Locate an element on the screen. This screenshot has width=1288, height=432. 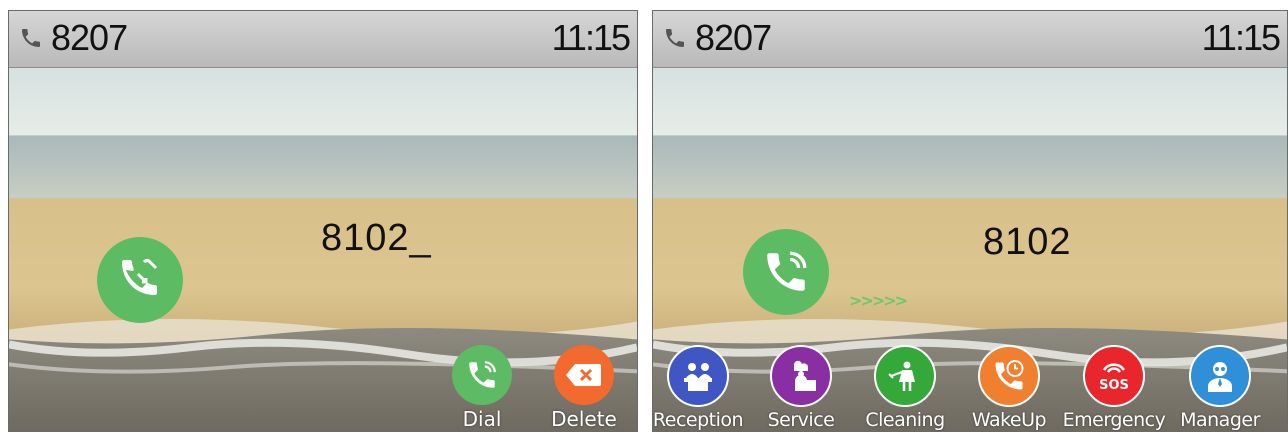
service-label: Service is located at coordinates (801, 420).